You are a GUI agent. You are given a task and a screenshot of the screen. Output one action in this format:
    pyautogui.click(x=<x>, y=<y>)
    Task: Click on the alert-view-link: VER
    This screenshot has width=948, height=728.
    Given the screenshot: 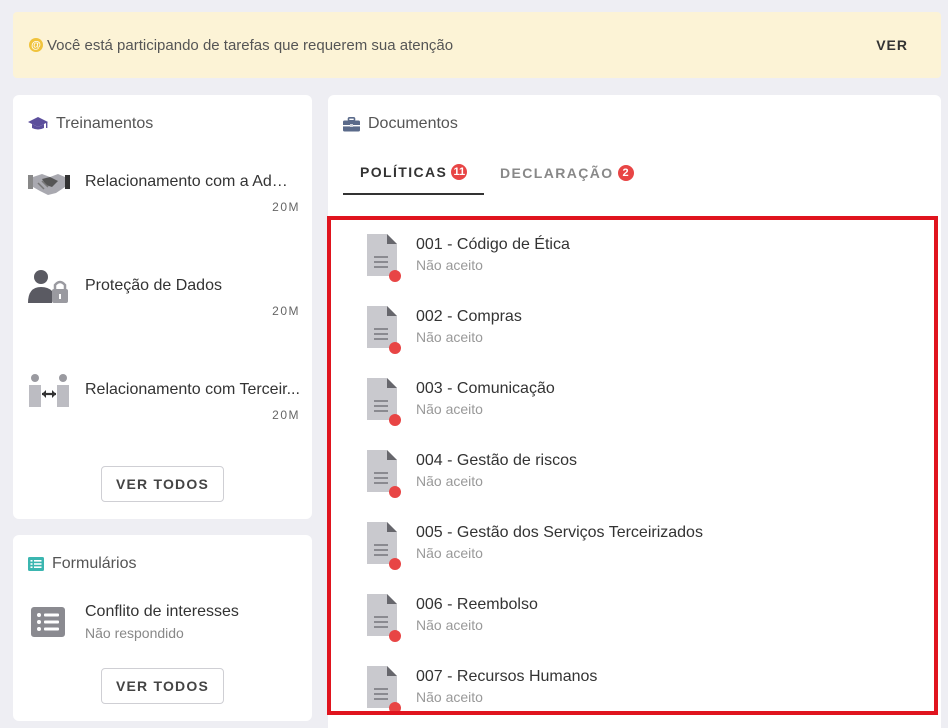 What is the action you would take?
    pyautogui.click(x=892, y=45)
    